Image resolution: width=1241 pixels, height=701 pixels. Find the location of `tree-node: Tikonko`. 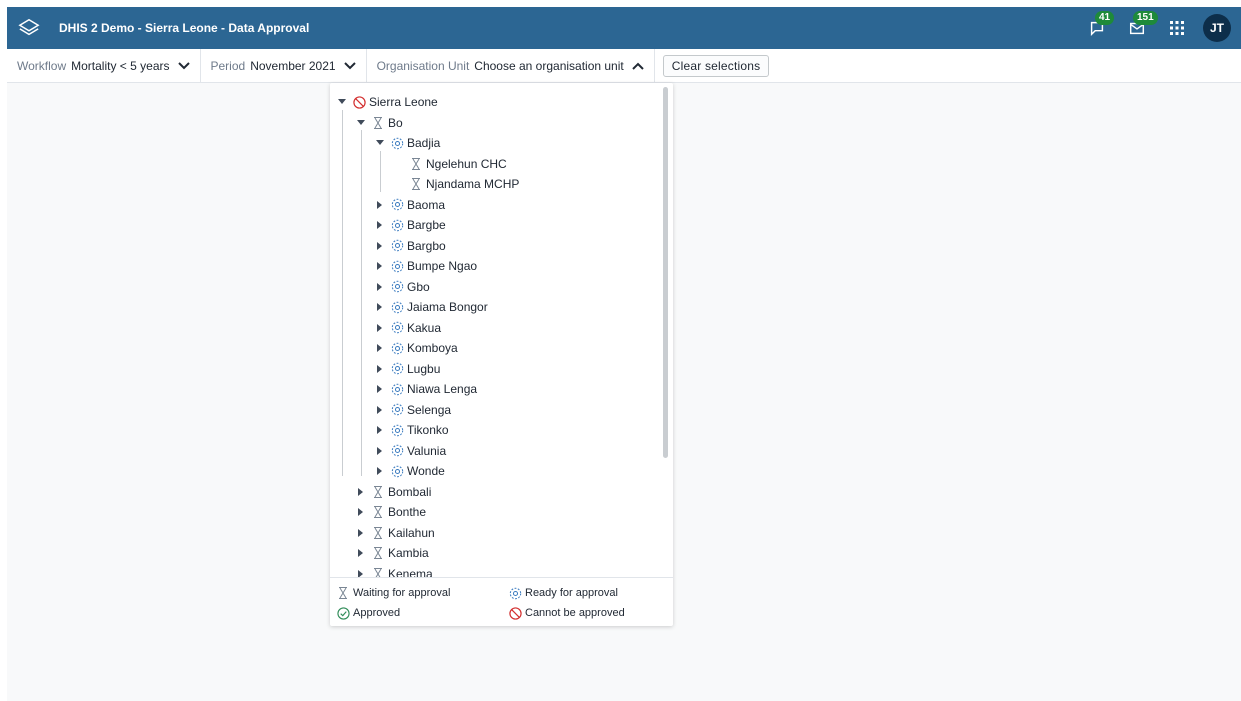

tree-node: Tikonko is located at coordinates (424, 430).